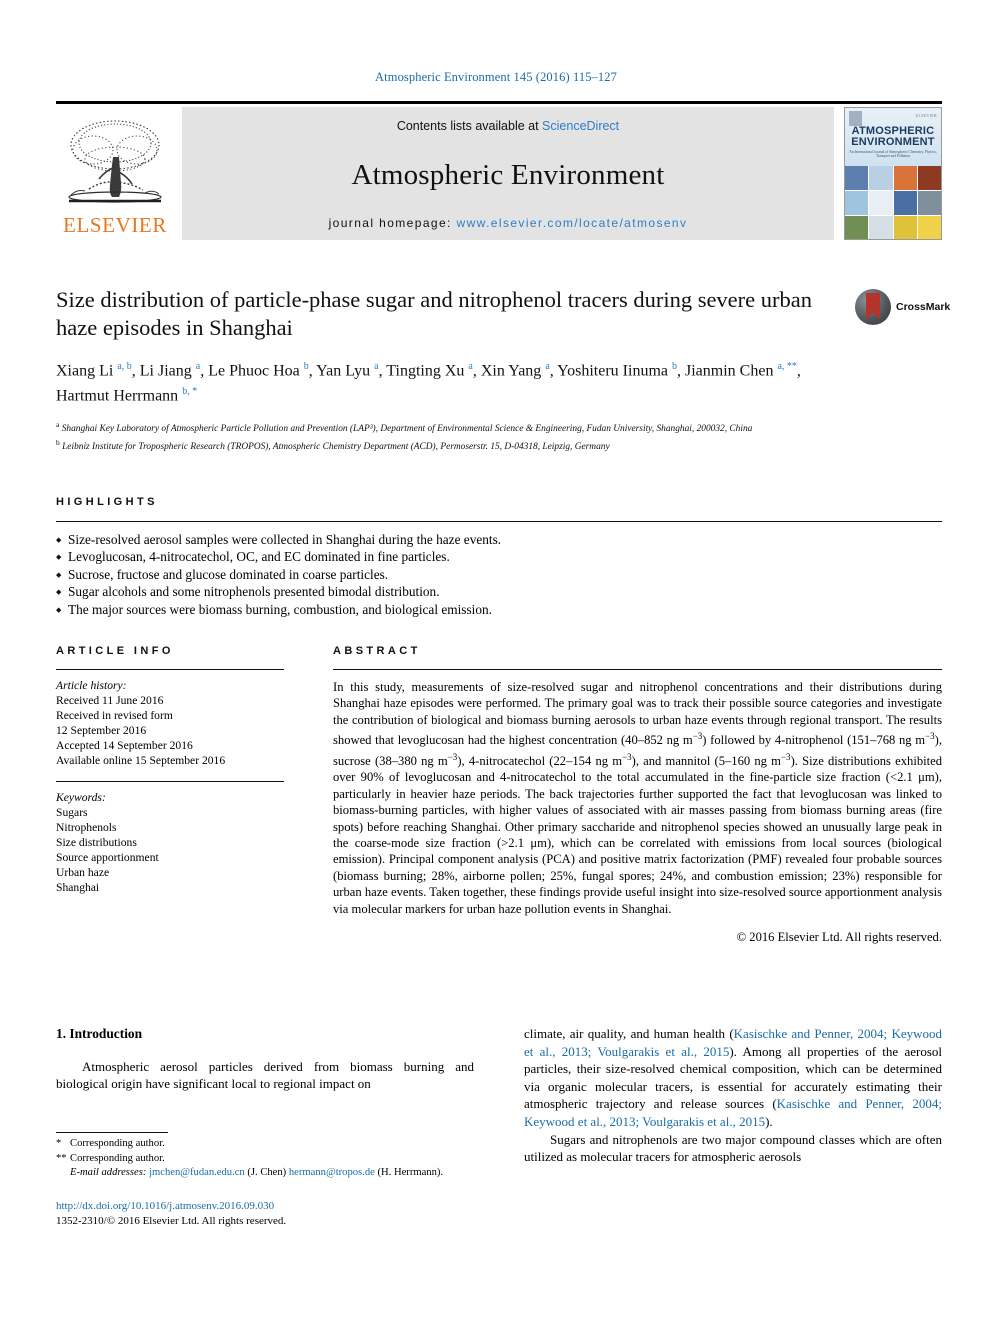  What do you see at coordinates (580, 126) in the screenshot?
I see `sciencedirect-link: ScienceDirect` at bounding box center [580, 126].